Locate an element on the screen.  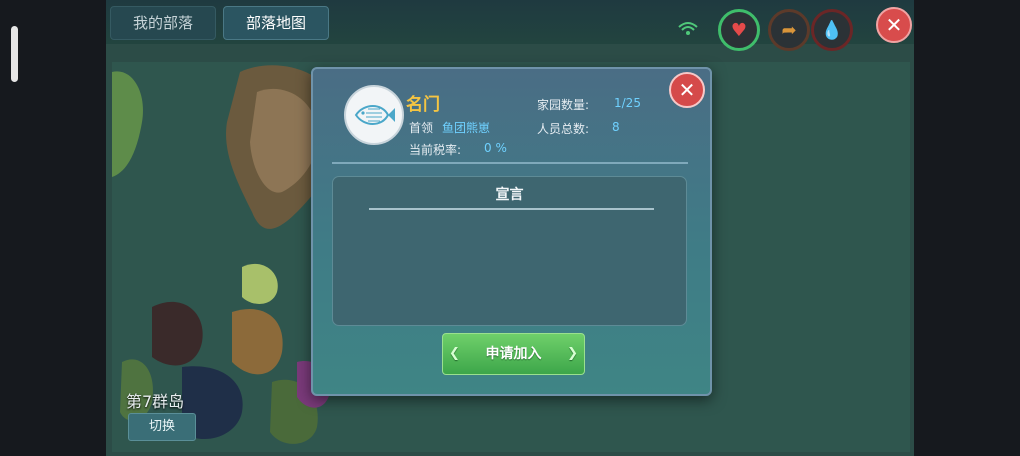
tax-label: 当前税率: is located at coordinates (435, 150).